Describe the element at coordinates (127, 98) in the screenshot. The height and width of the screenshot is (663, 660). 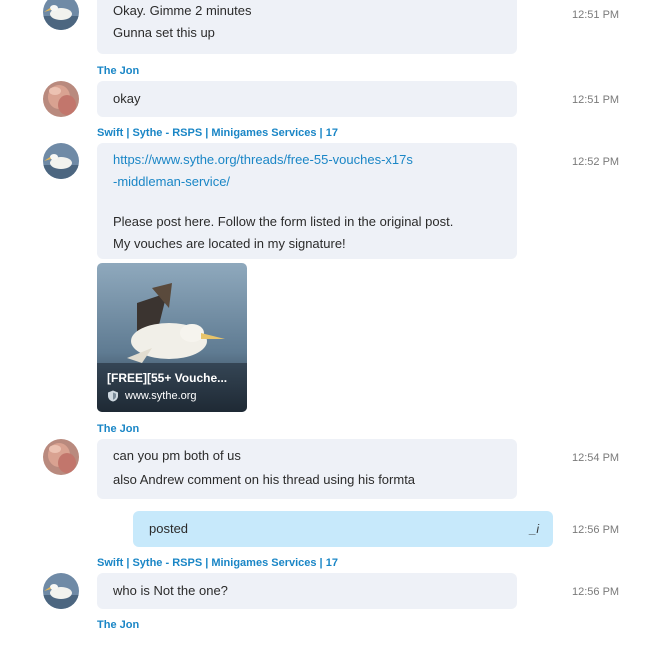
I see `message-text: okay` at that location.